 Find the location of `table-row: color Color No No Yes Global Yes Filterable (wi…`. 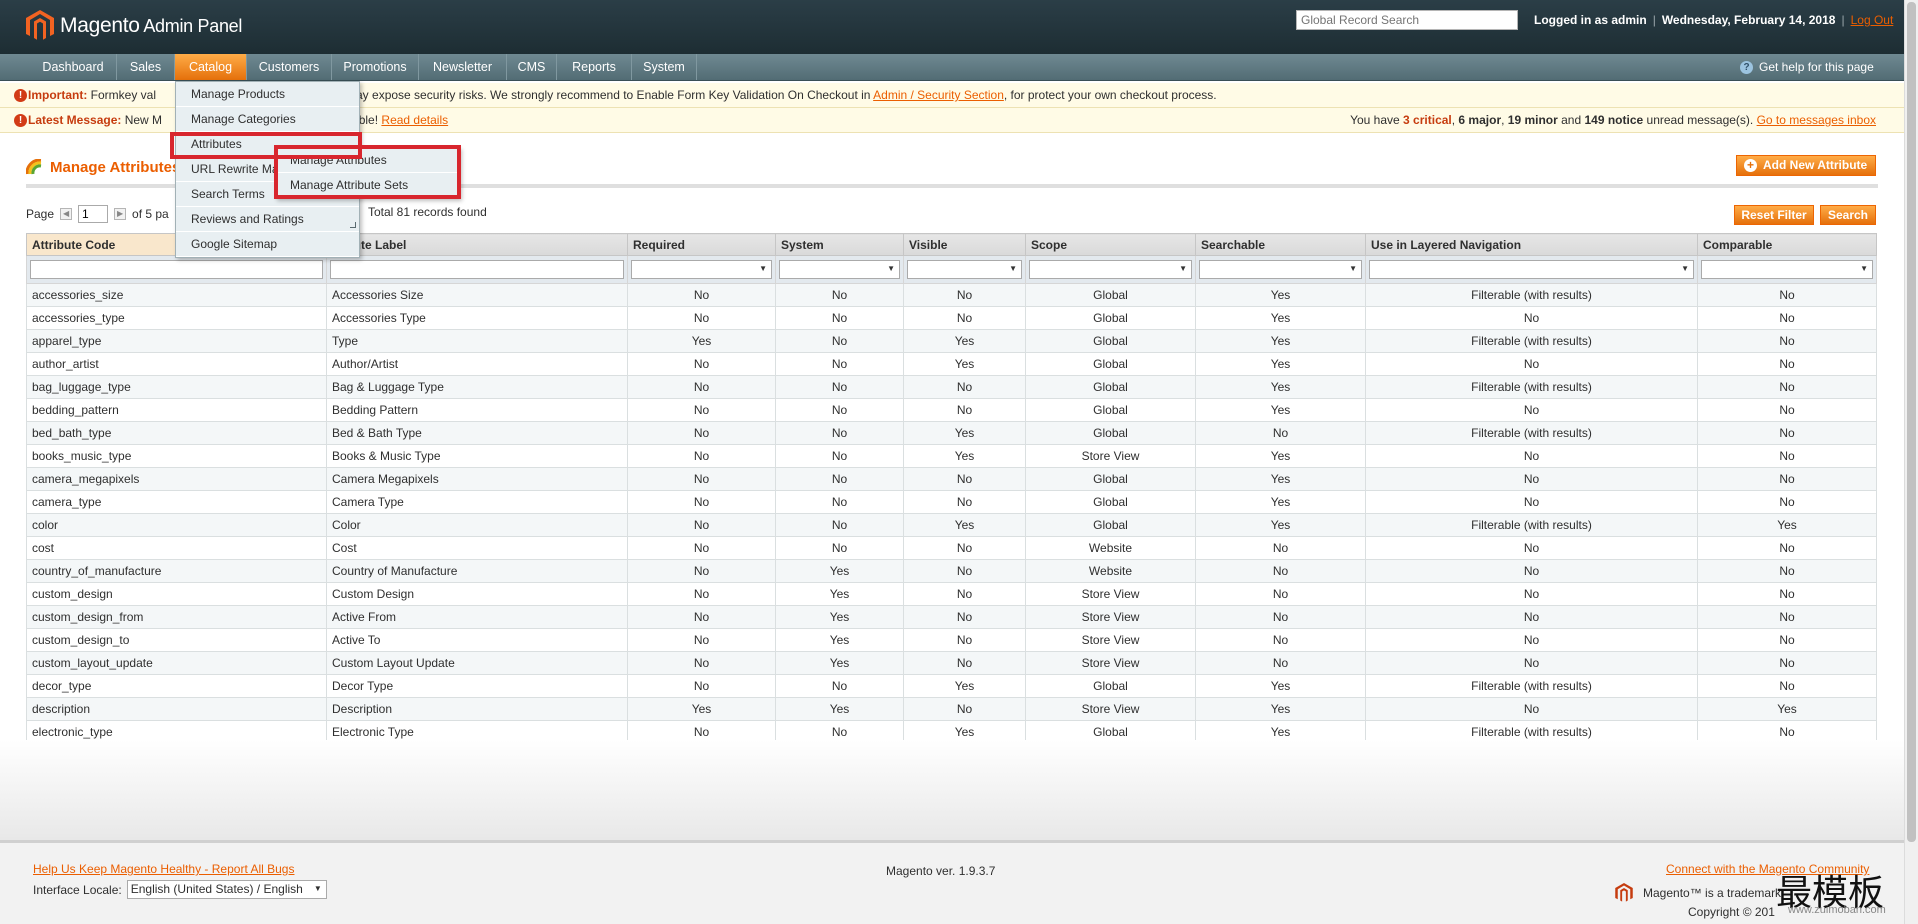

table-row: color Color No No Yes Global Yes Filterable (wi… is located at coordinates (951, 525).